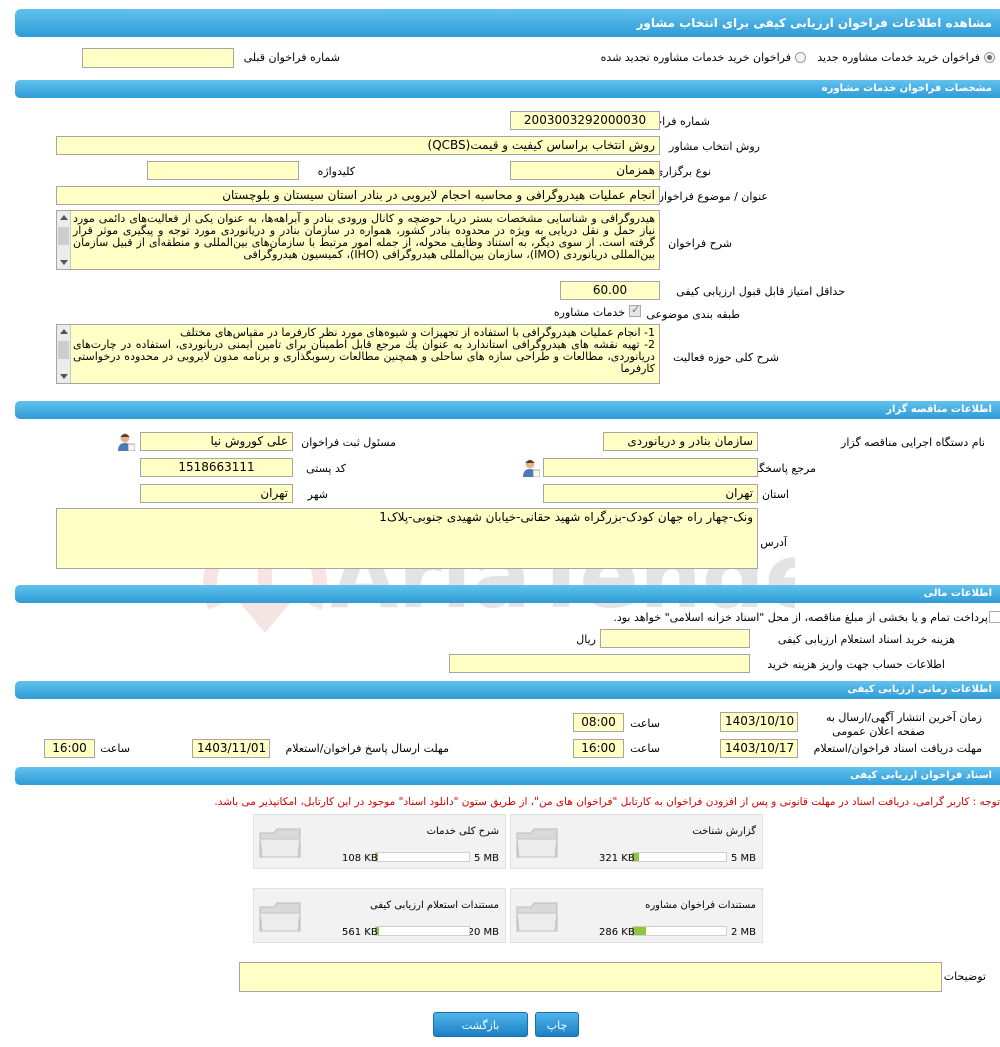 This screenshot has height=1047, width=1000. I want to click on publish-label-1: زمان آخرین انتشار آگهی/ارسال به, so click(903, 717).